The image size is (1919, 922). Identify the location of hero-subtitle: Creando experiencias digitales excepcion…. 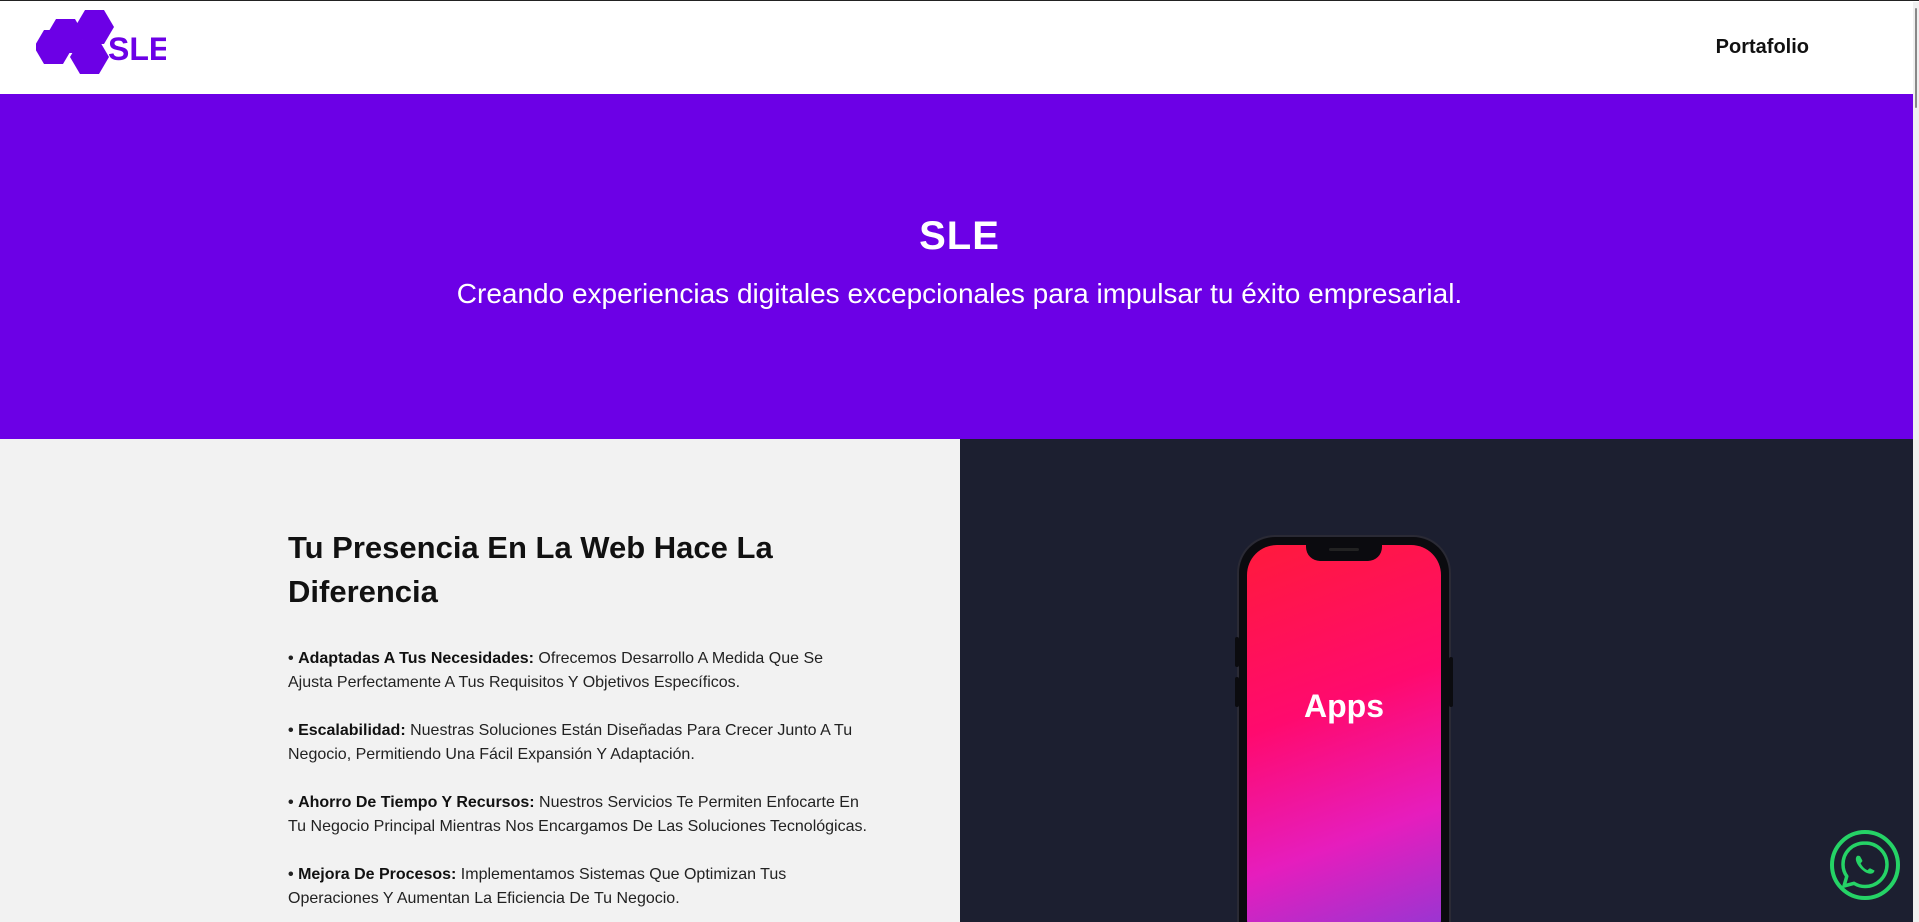
(959, 293).